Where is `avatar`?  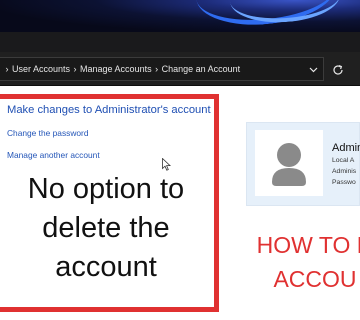
avatar is located at coordinates (289, 163).